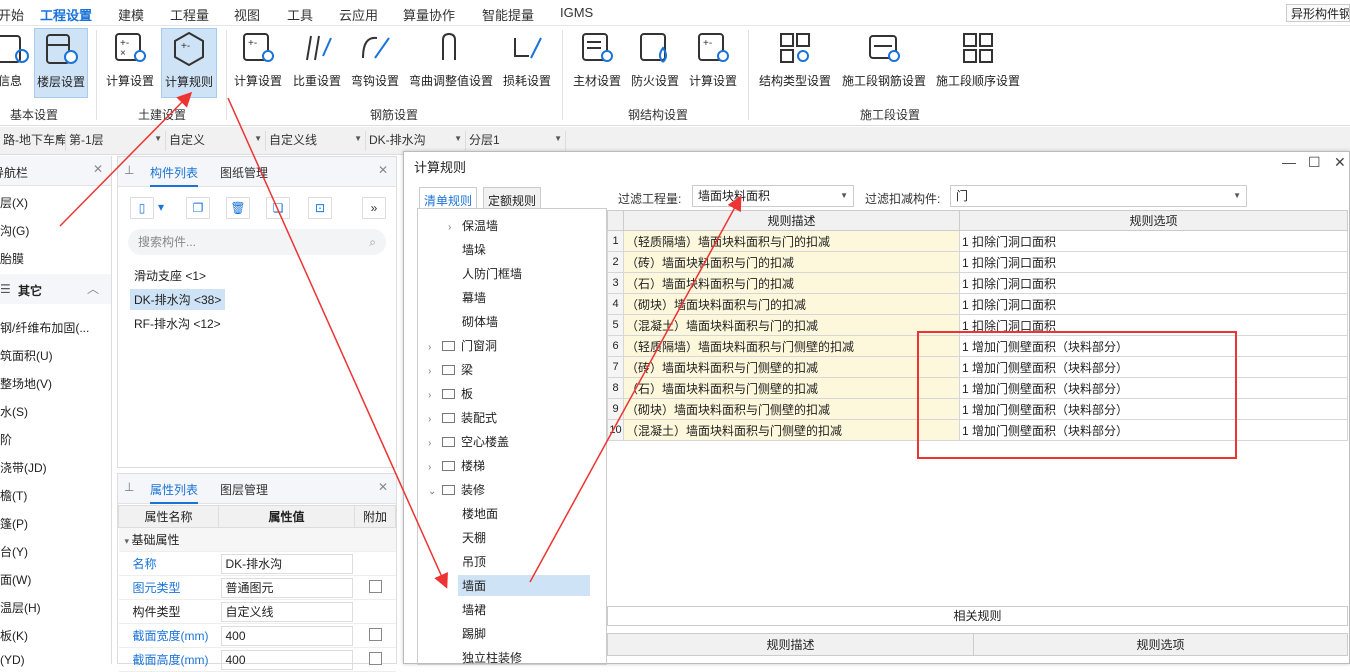 Image resolution: width=1350 pixels, height=672 pixels. I want to click on fire-settings-button: 防火设置, so click(655, 63).